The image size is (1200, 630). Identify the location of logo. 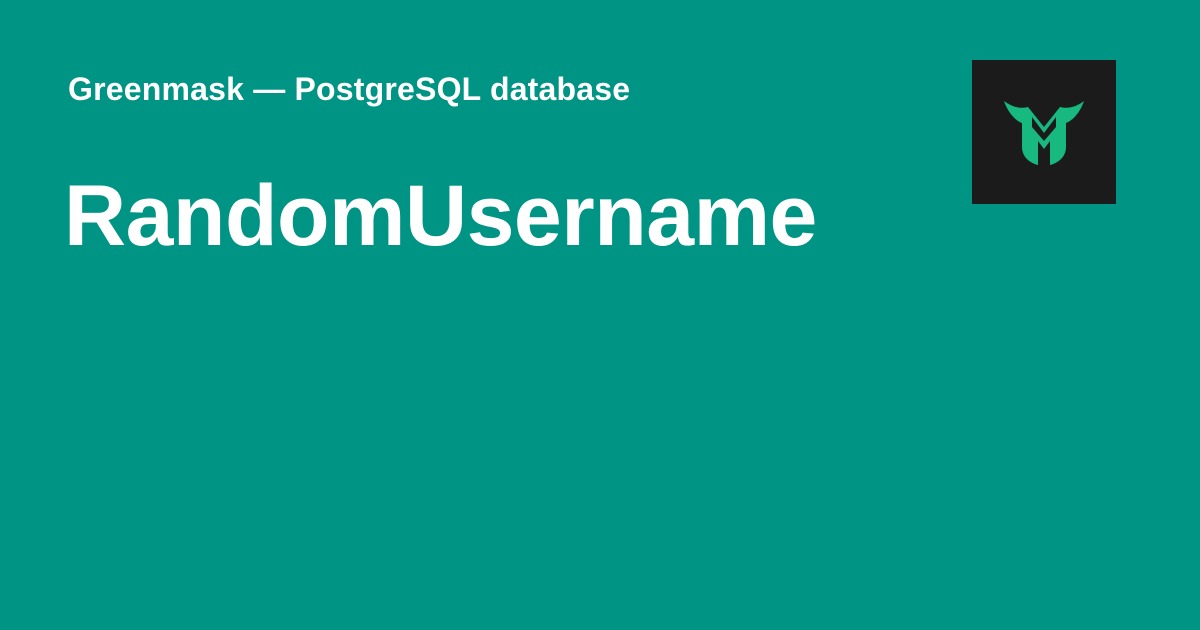
(1044, 132).